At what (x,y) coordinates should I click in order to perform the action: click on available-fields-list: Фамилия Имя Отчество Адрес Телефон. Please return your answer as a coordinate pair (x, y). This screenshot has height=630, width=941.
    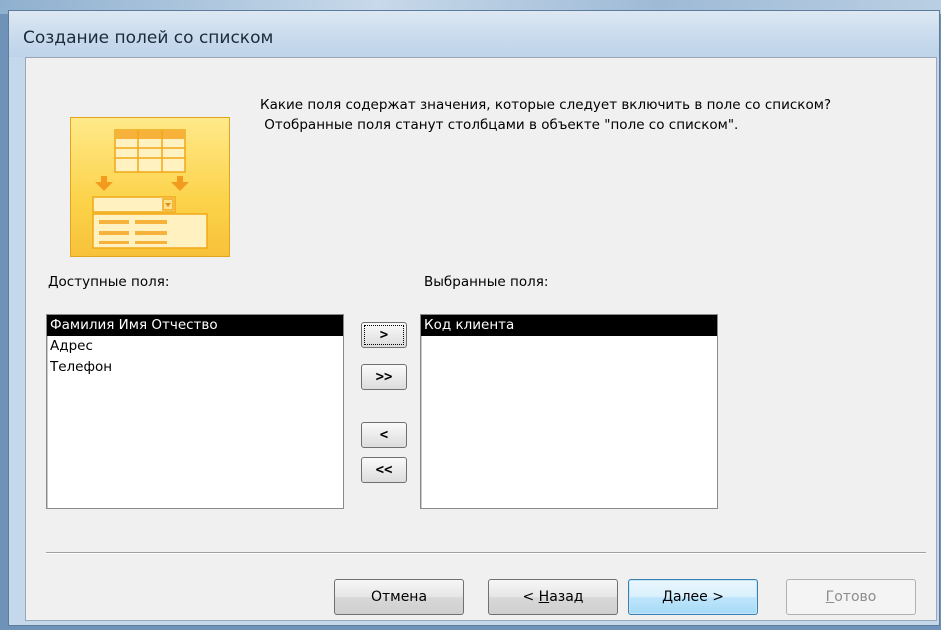
    Looking at the image, I should click on (195, 411).